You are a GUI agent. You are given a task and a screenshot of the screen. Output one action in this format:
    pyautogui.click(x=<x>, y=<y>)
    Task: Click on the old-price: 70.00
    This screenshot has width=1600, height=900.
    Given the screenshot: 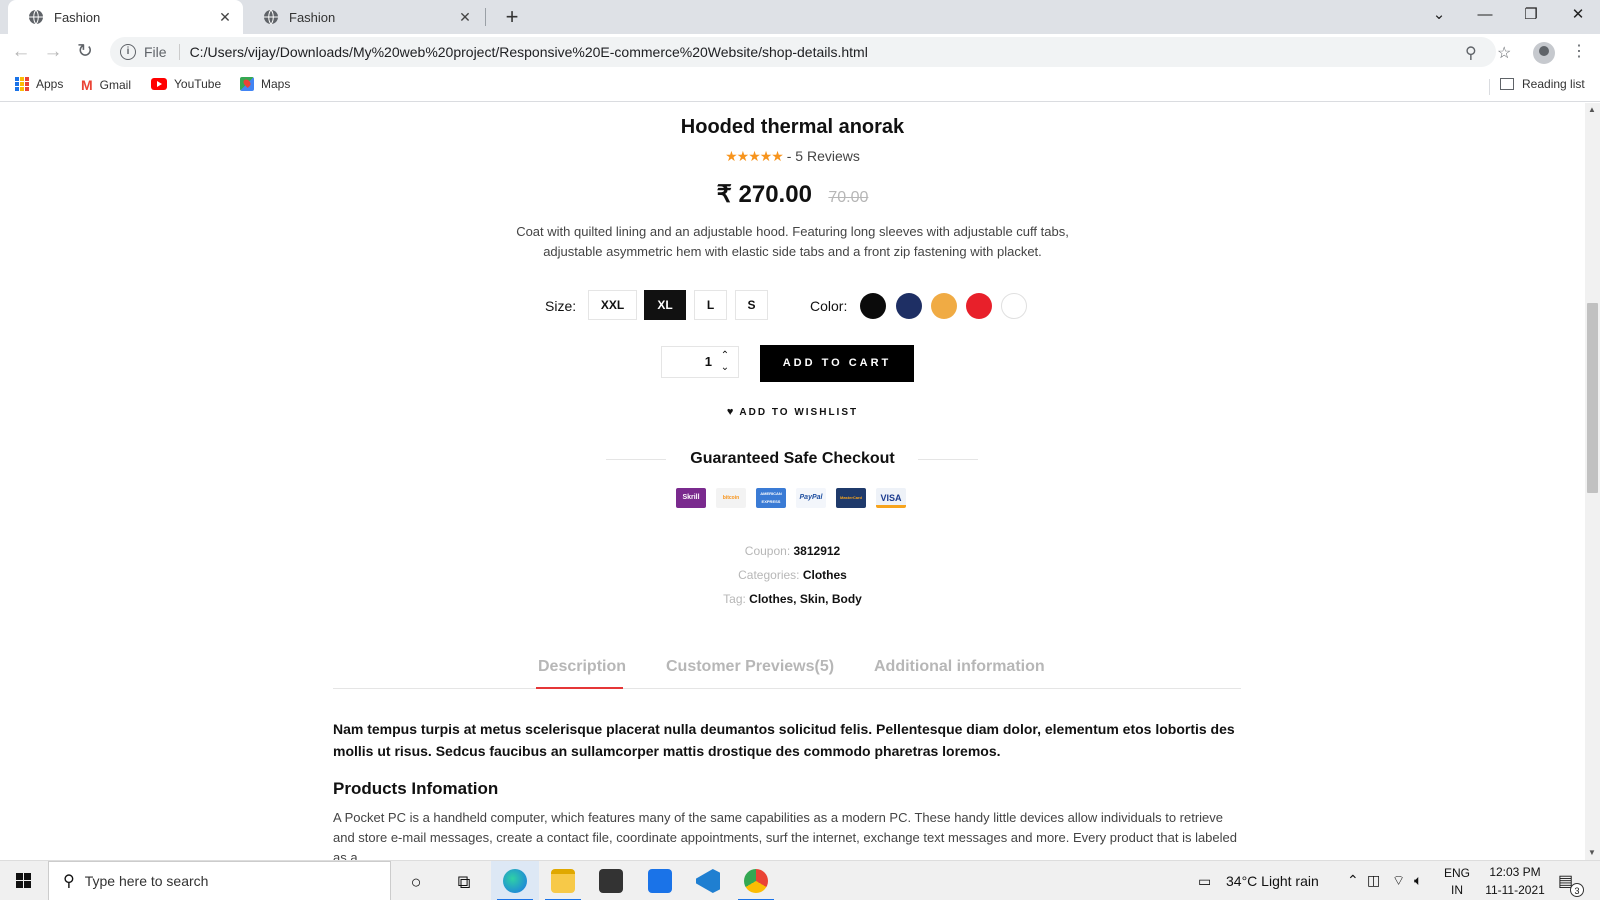 What is the action you would take?
    pyautogui.click(x=848, y=197)
    